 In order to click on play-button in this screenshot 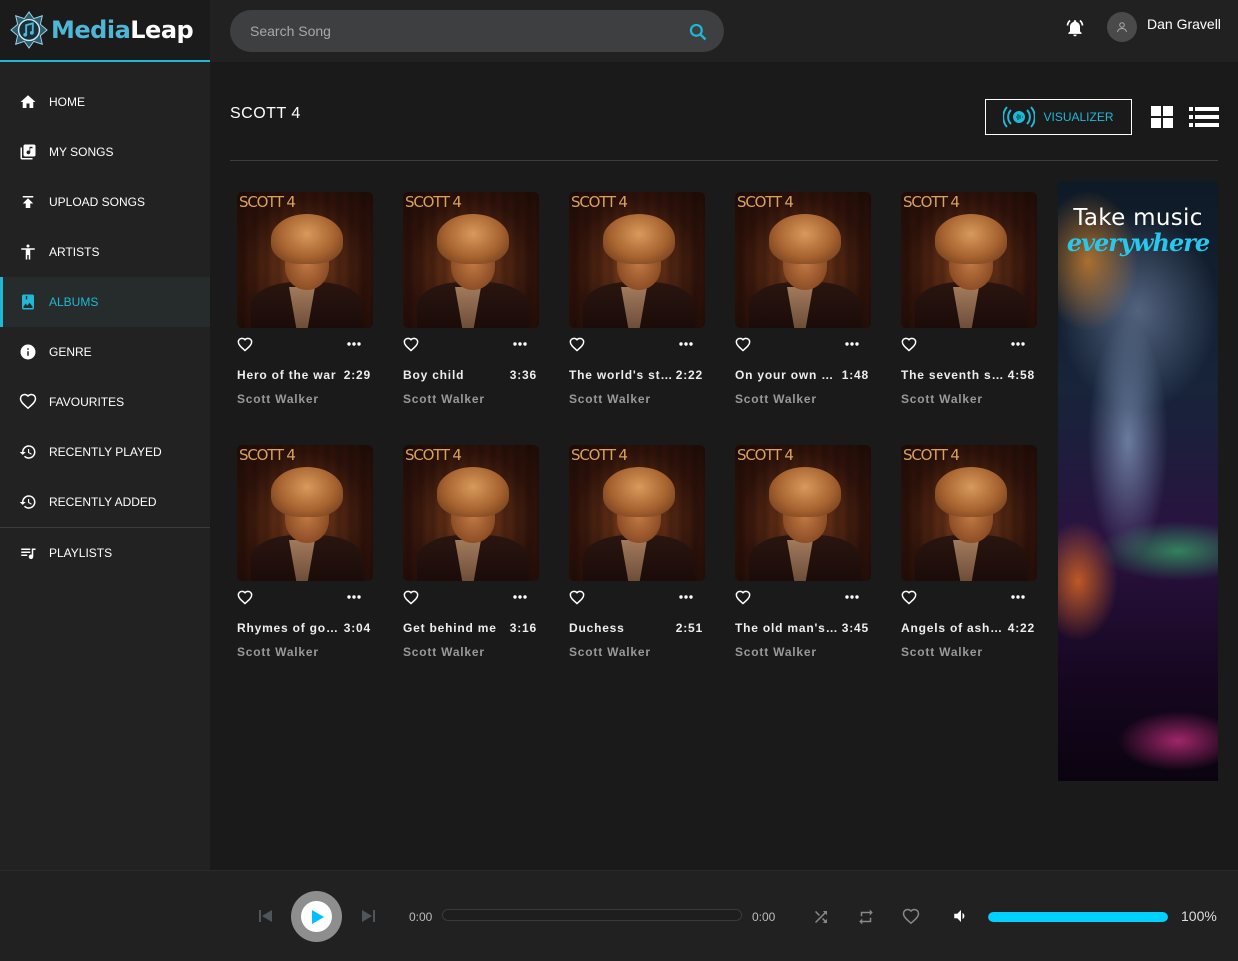, I will do `click(316, 916)`.